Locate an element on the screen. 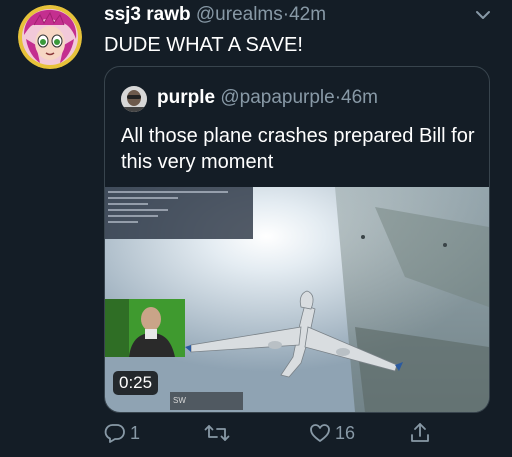 Image resolution: width=512 pixels, height=457 pixels. timestamp: 42m is located at coordinates (307, 14).